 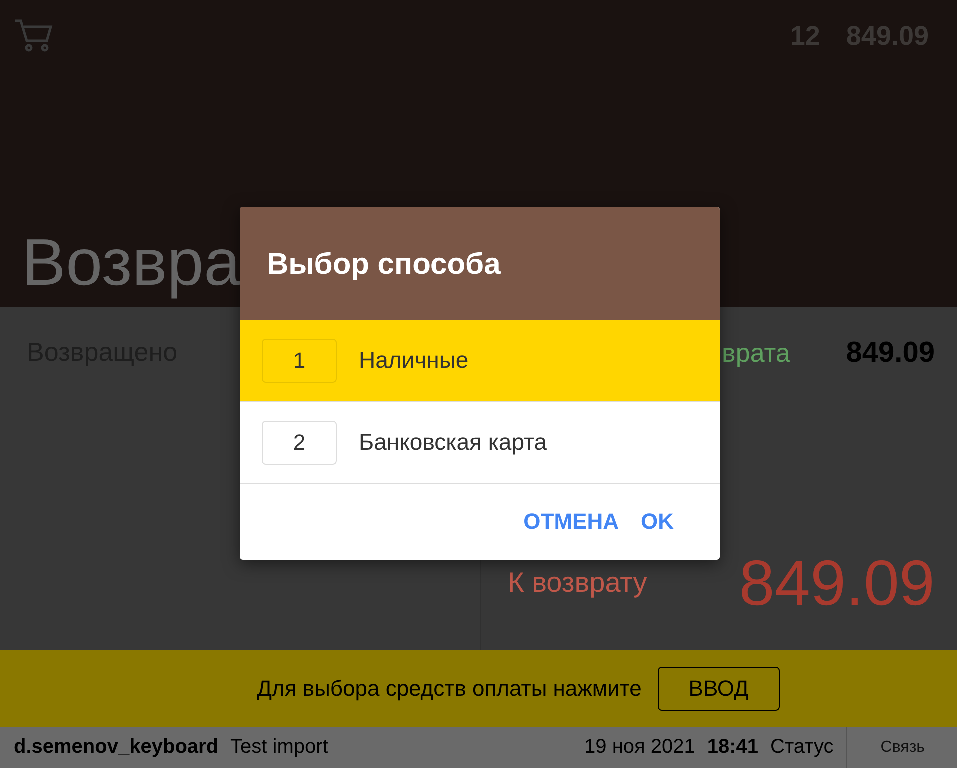 I want to click on option-key: 2, so click(x=299, y=442).